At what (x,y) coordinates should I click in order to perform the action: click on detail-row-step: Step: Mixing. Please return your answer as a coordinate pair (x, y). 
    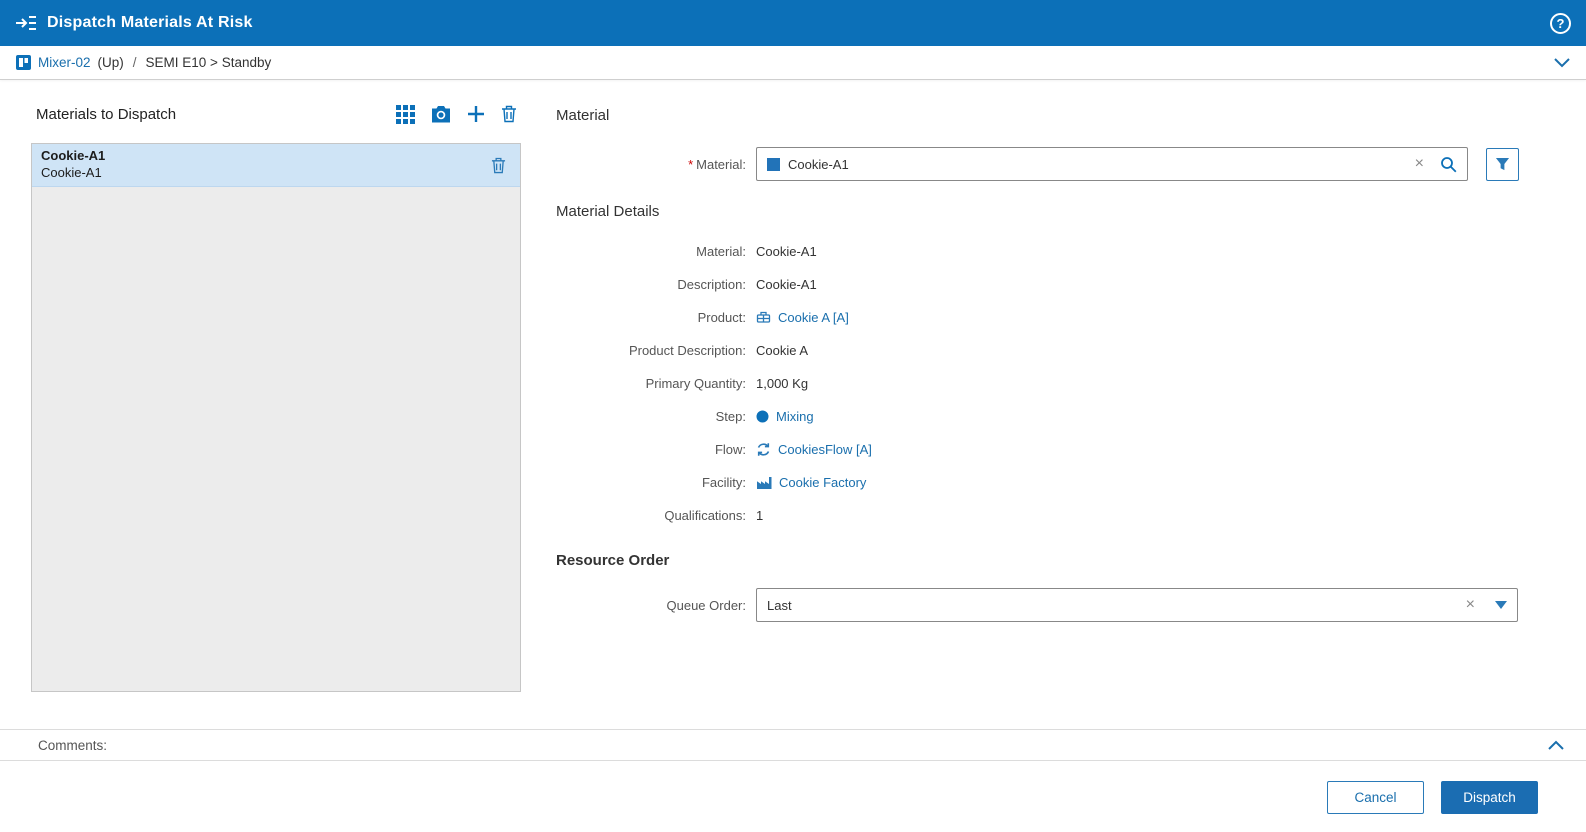
    Looking at the image, I should click on (764, 416).